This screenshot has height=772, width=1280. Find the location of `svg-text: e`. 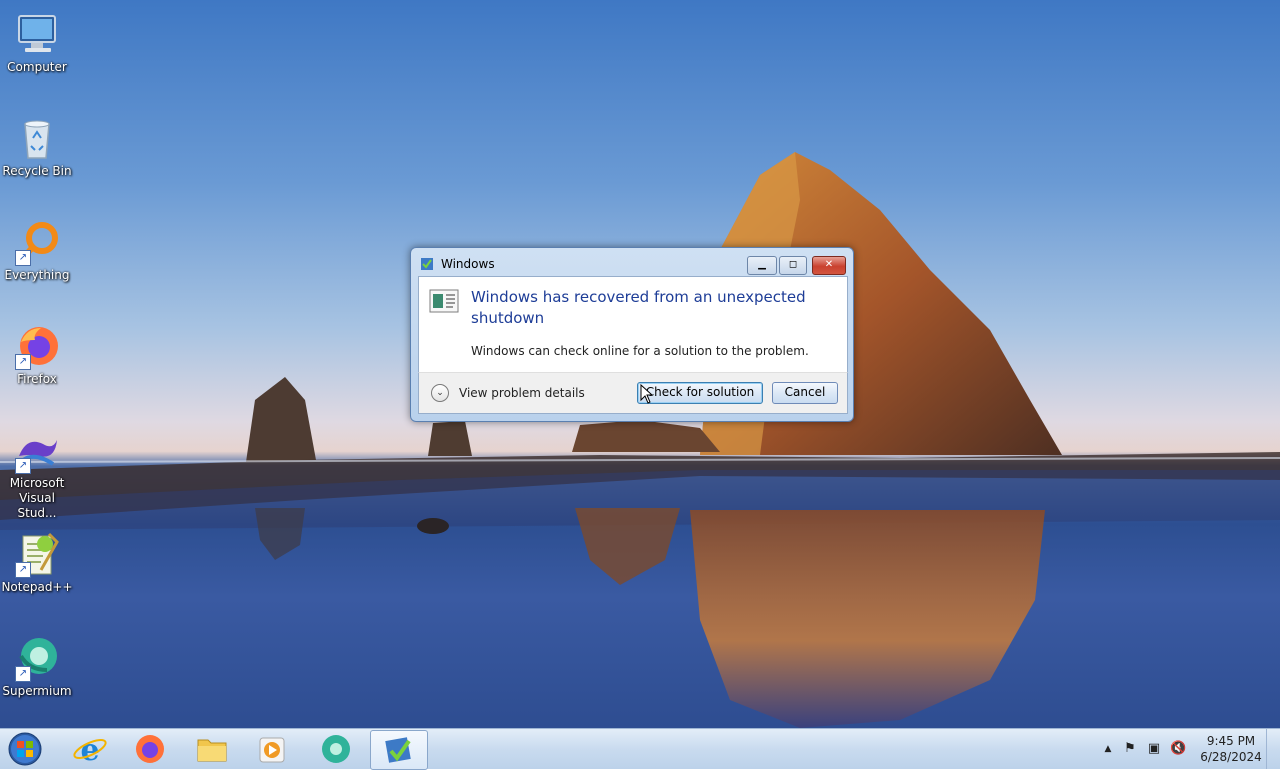

svg-text: e is located at coordinates (89, 750).